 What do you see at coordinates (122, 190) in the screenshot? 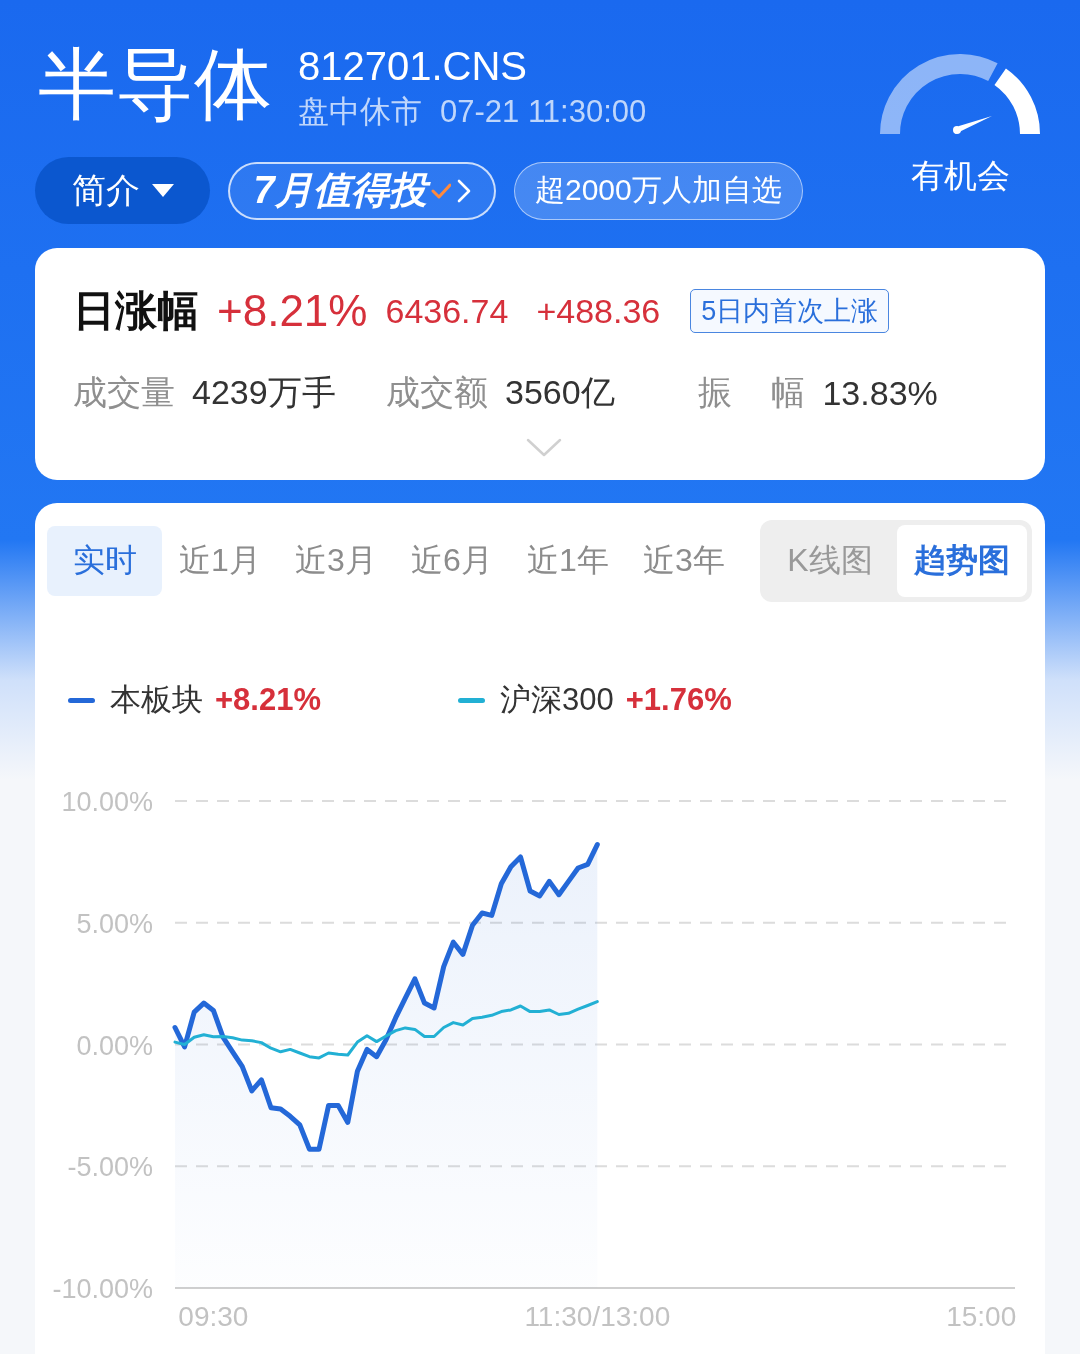
I see `intro-menu-button: 简介` at bounding box center [122, 190].